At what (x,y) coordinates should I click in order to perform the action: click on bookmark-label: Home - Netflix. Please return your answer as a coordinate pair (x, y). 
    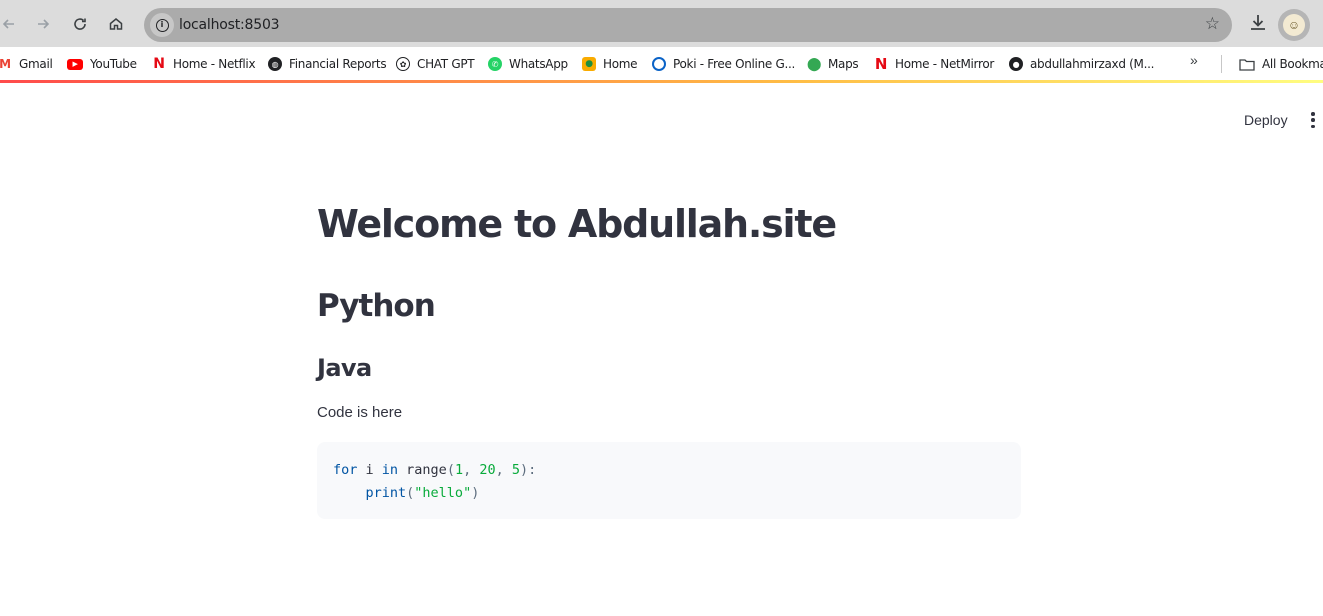
    Looking at the image, I should click on (214, 64).